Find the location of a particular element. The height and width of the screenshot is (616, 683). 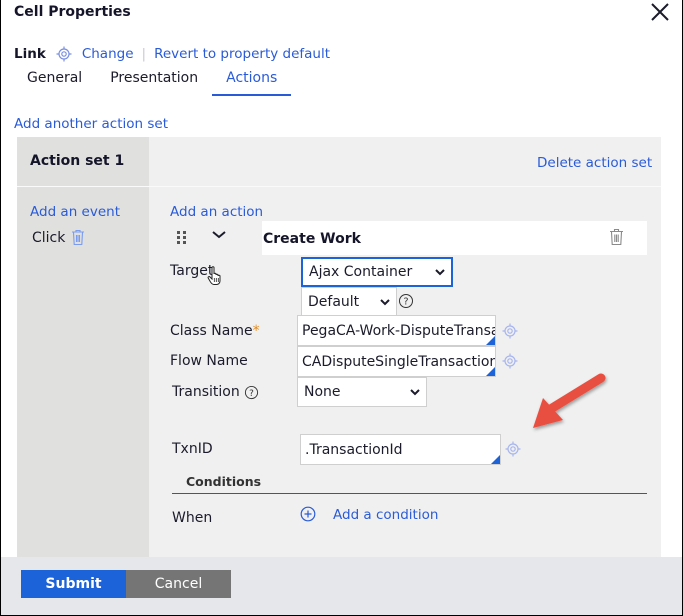

link-row: Link Change | Revert to property default is located at coordinates (172, 54).